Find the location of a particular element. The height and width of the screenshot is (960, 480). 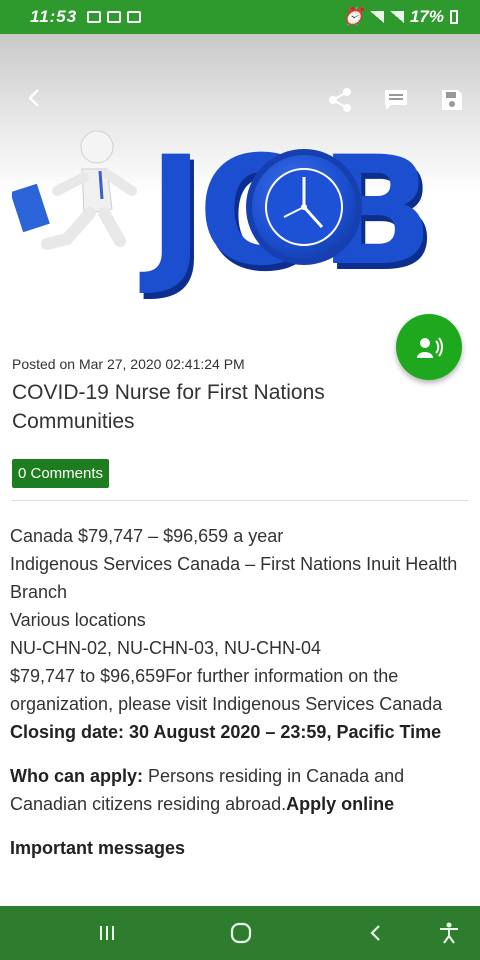

system-icons: ⏰ 17% is located at coordinates (400, 17).